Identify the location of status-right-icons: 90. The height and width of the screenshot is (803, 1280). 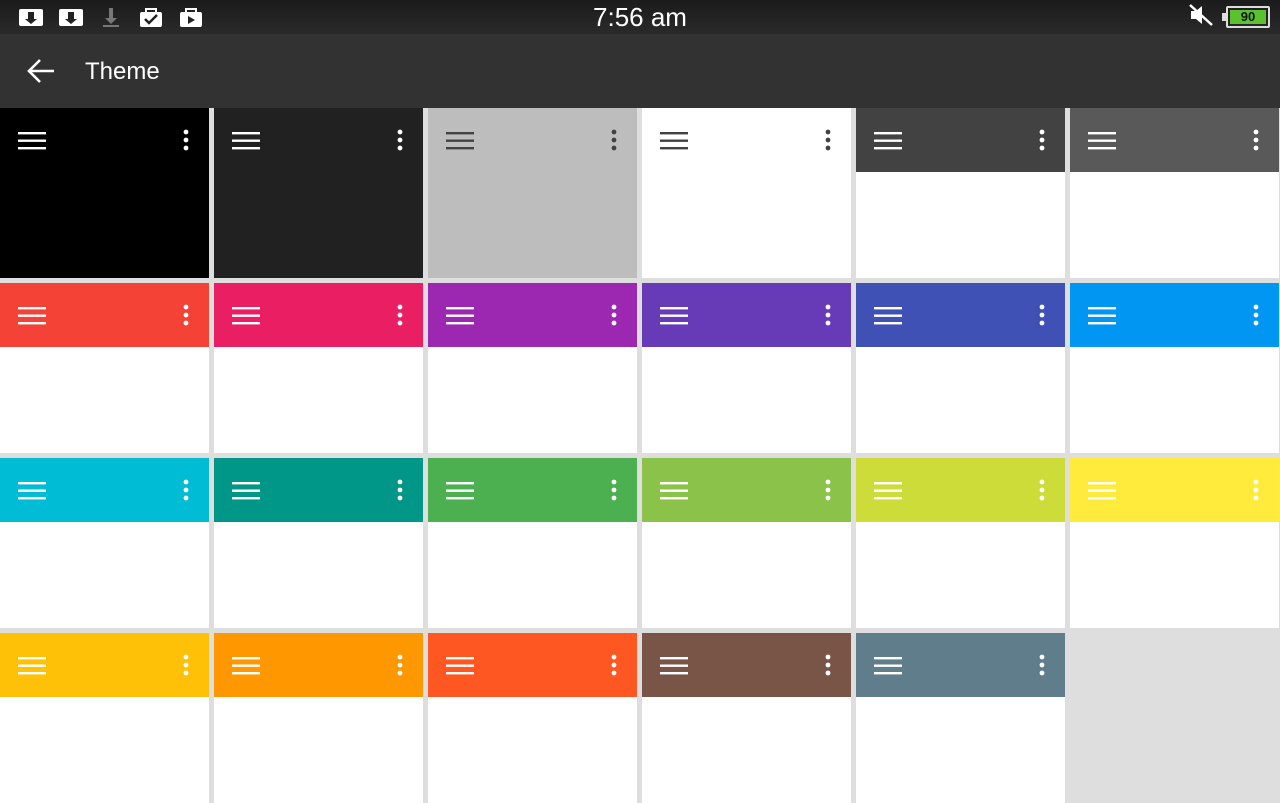
(1229, 17).